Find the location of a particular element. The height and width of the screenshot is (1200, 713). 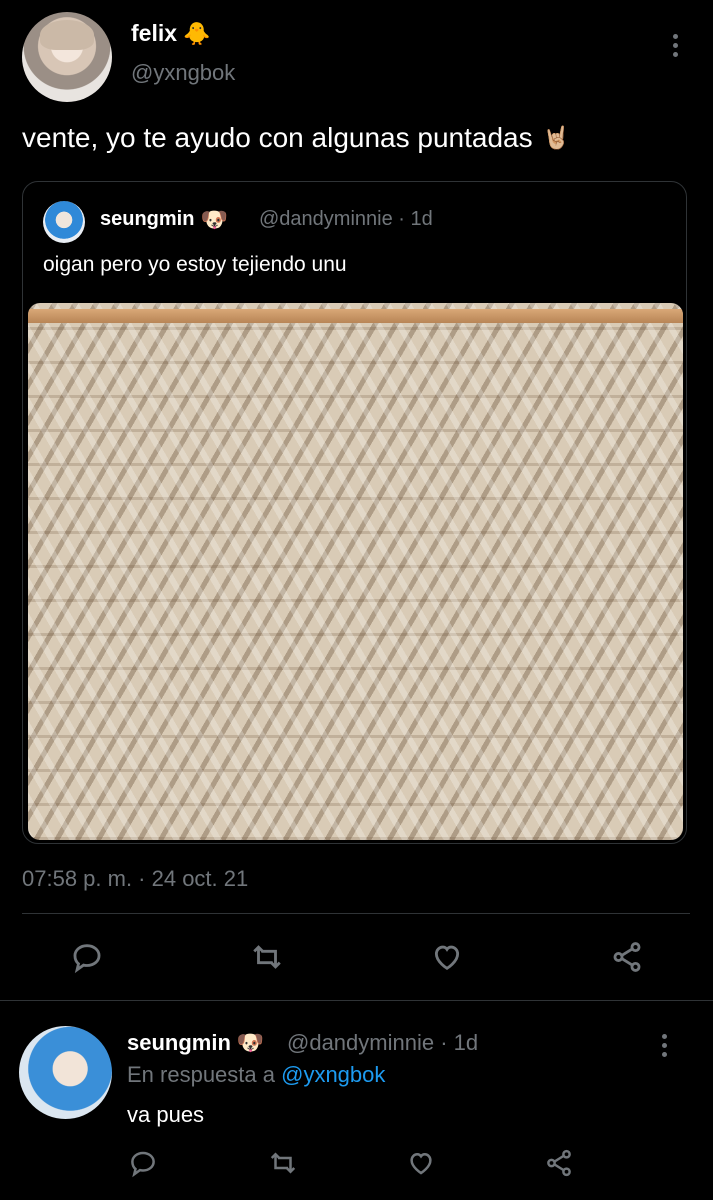

reply-mention-link: @yxngbok is located at coordinates (333, 1074).